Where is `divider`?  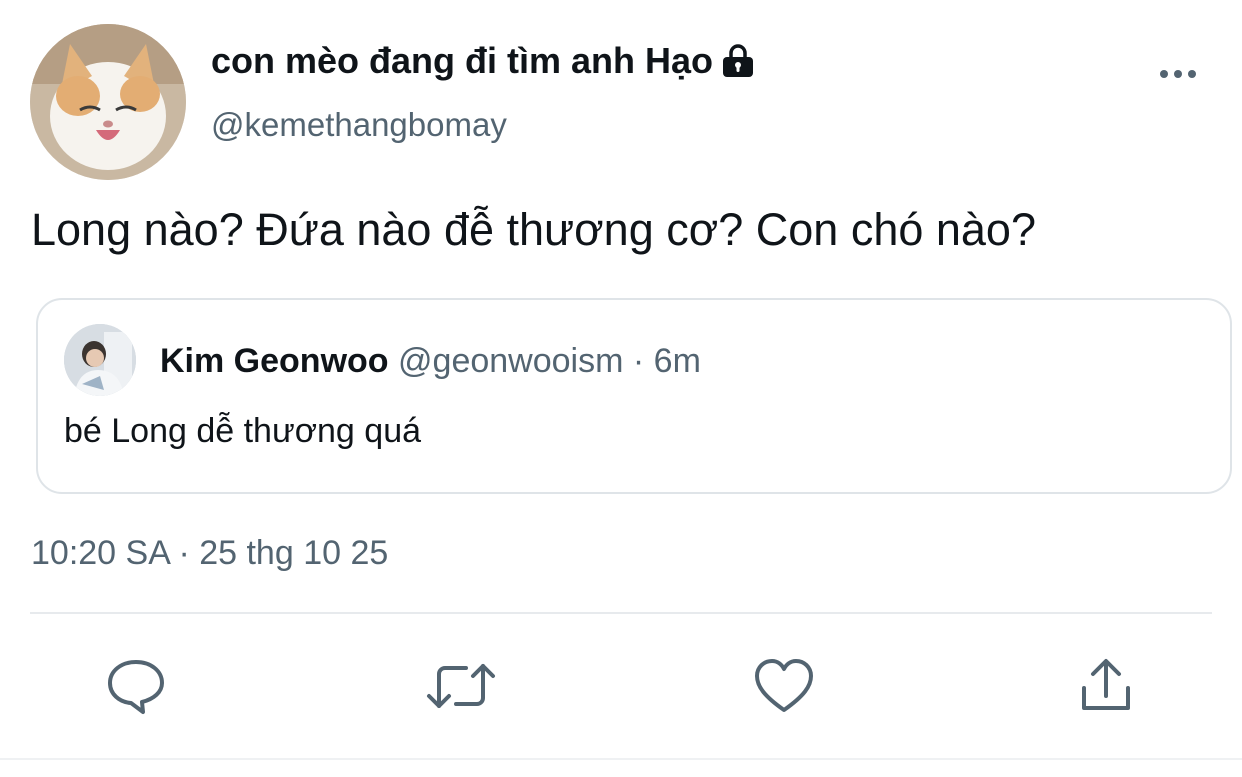
divider is located at coordinates (621, 613).